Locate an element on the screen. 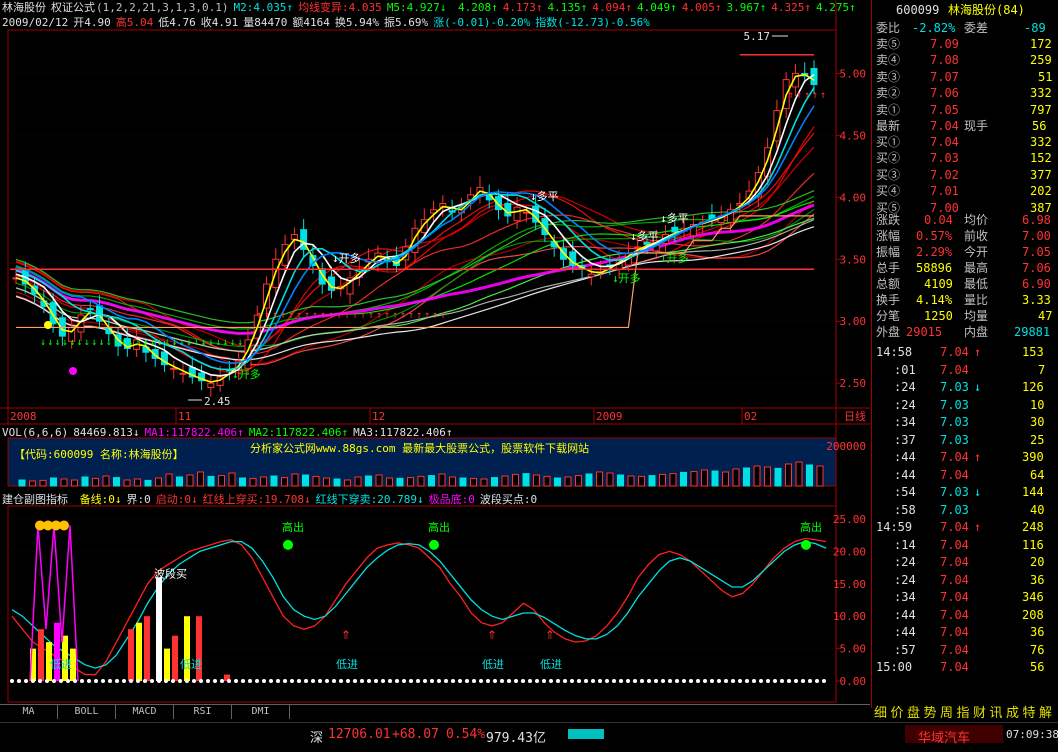 The image size is (1058, 752). stat-label: 涨跌 is located at coordinates (888, 220).